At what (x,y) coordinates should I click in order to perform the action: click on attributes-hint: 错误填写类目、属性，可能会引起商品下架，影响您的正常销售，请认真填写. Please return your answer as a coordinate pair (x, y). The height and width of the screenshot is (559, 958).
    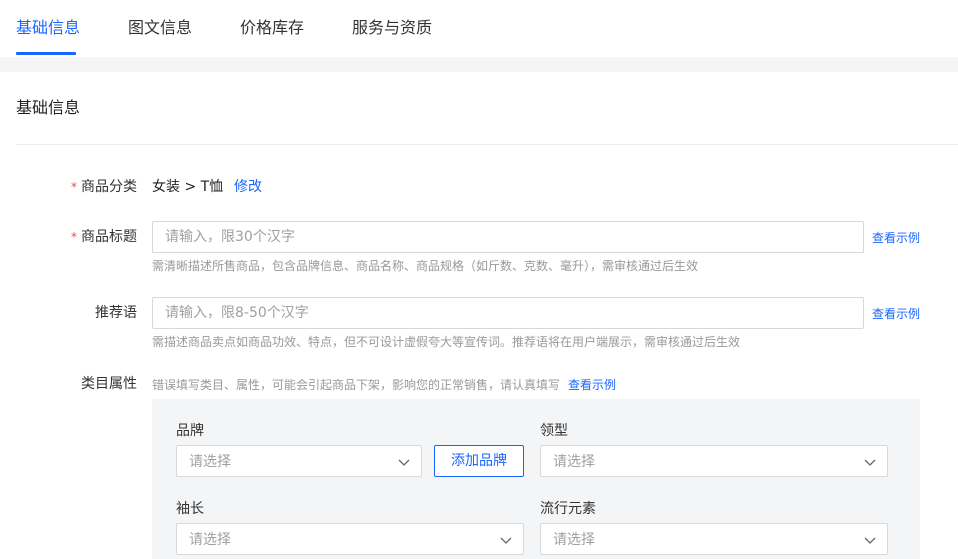
    Looking at the image, I should click on (356, 385).